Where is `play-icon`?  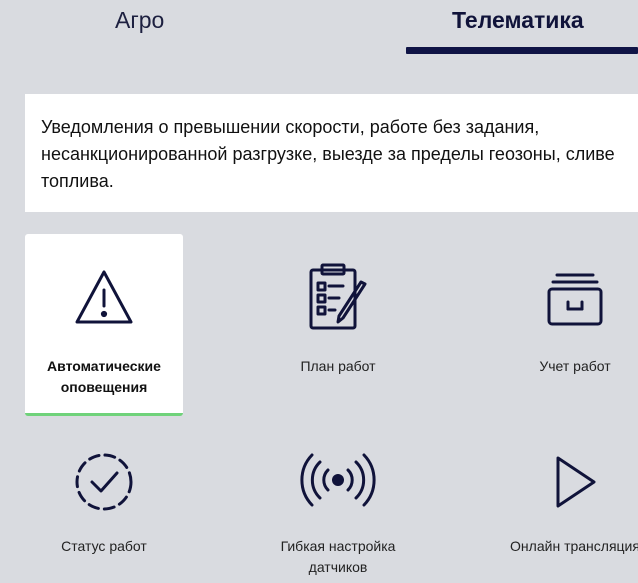
play-icon is located at coordinates (575, 482).